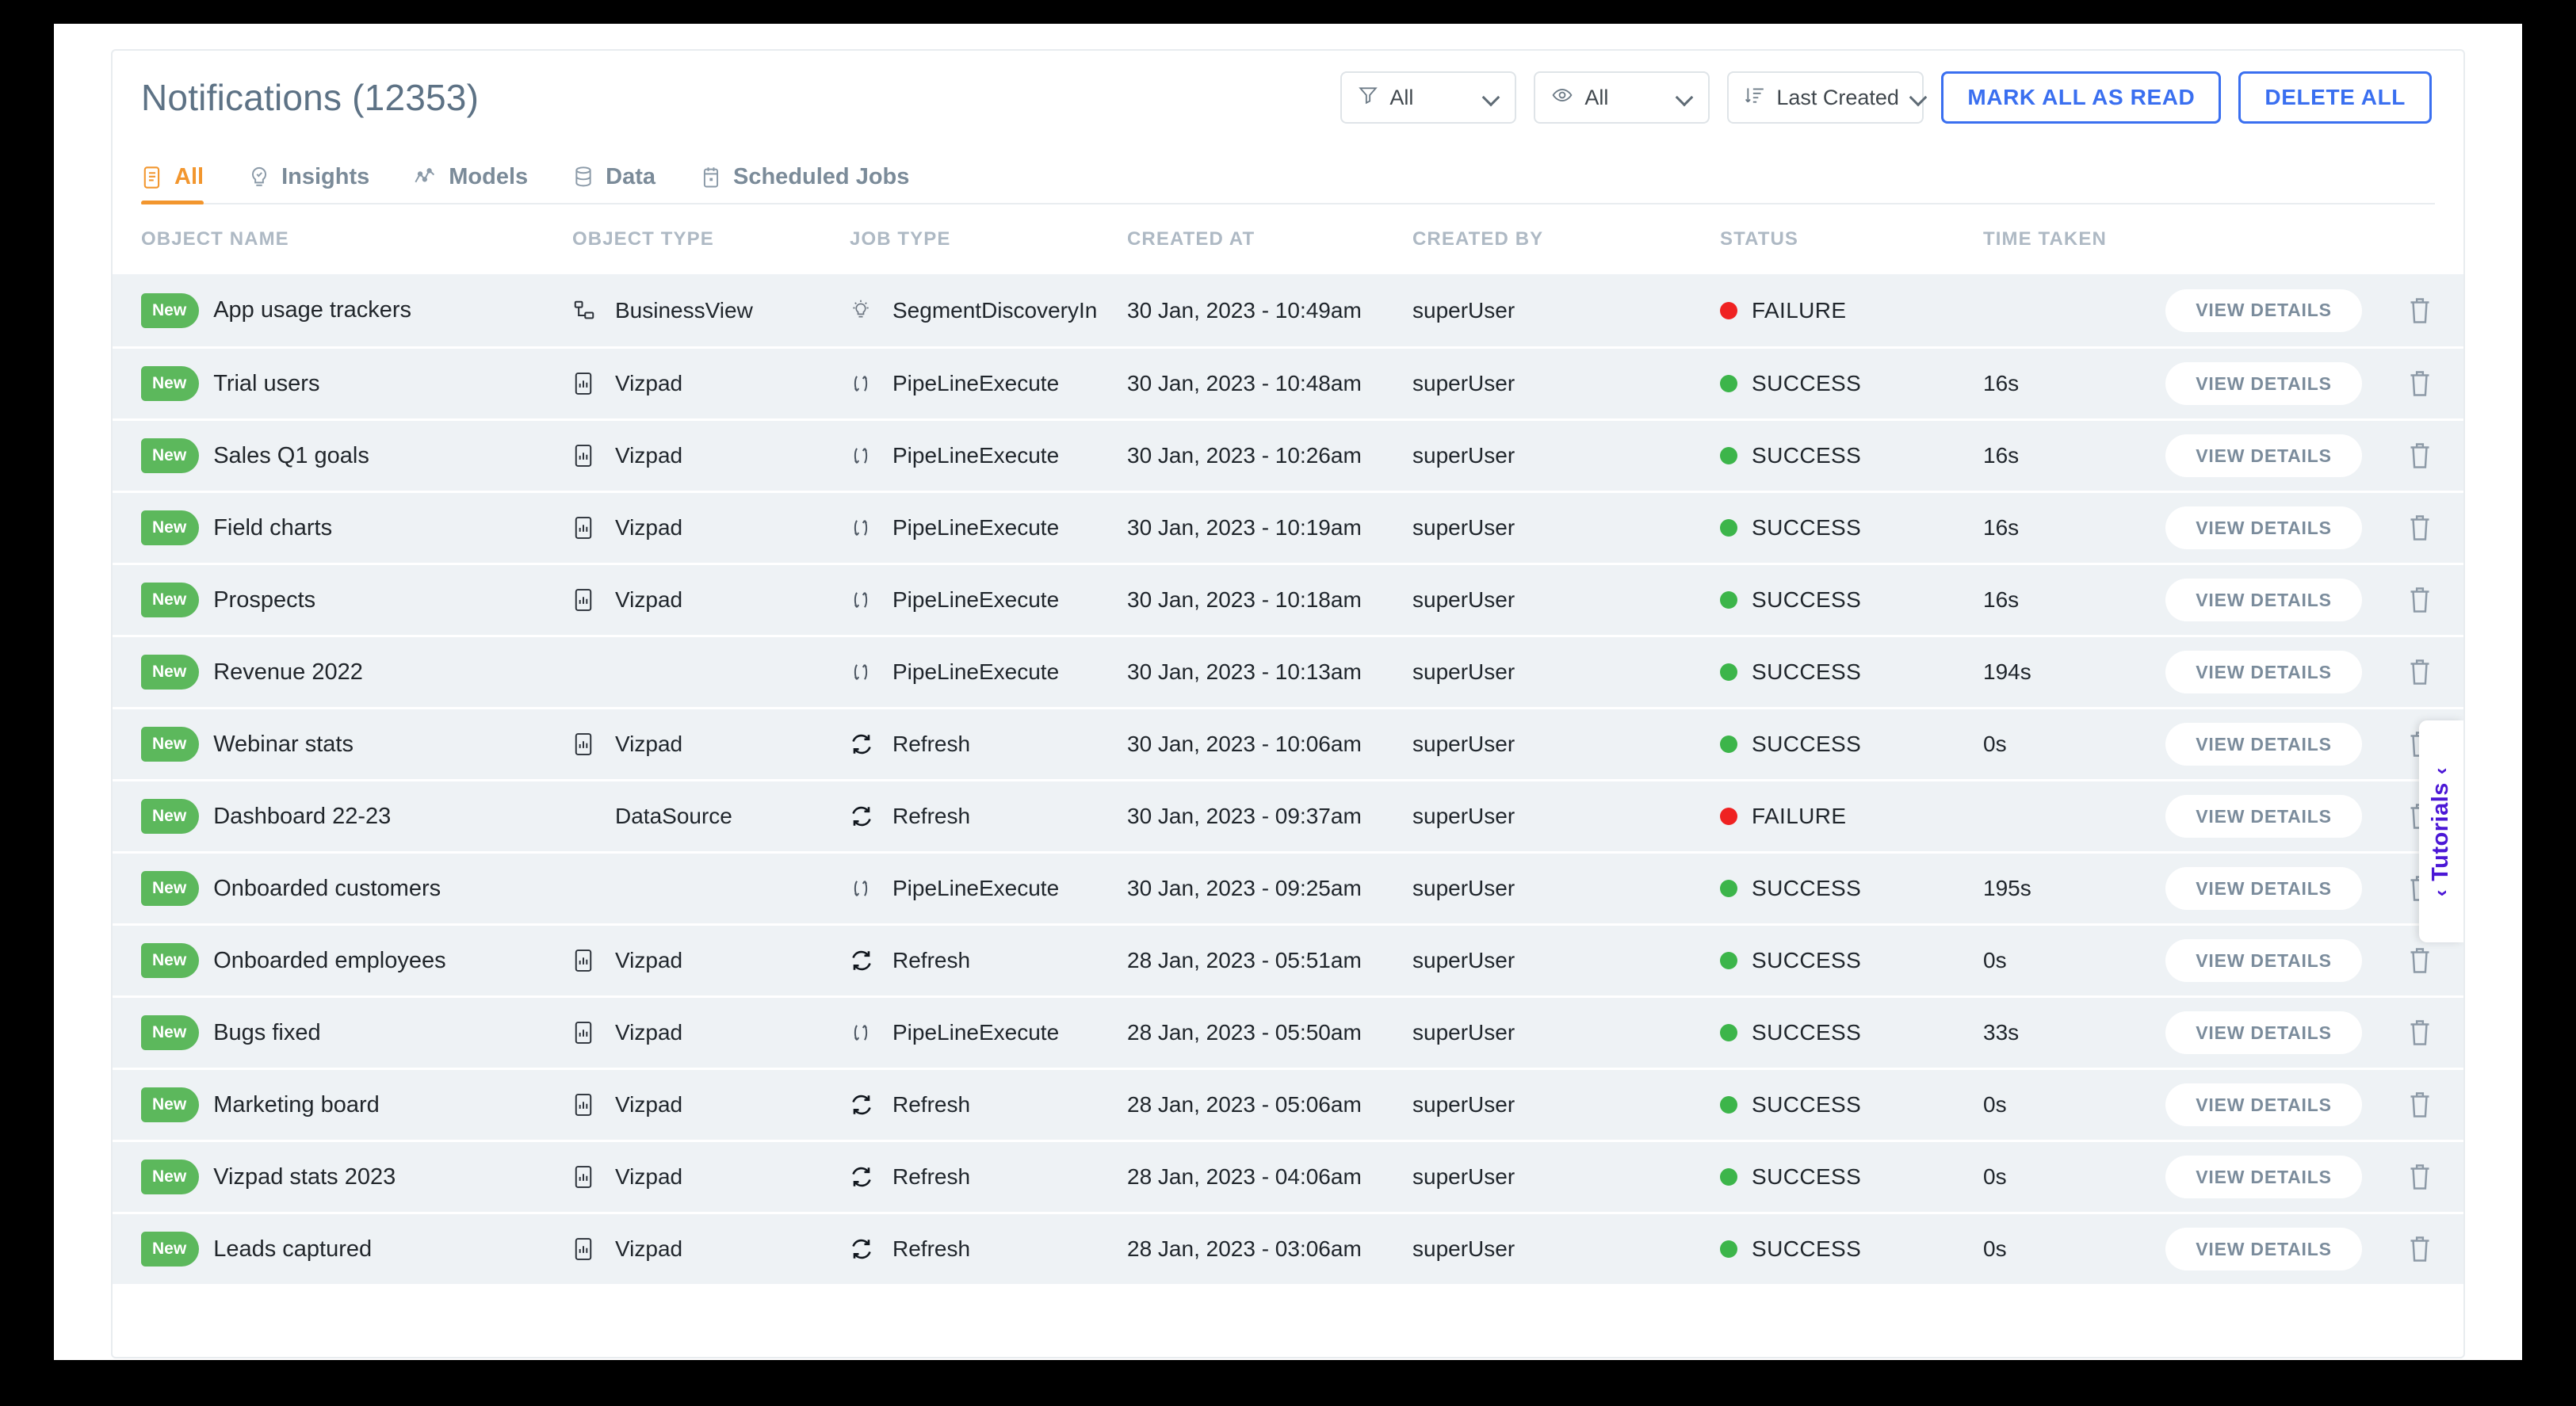  I want to click on tab-data: Data, so click(613, 183).